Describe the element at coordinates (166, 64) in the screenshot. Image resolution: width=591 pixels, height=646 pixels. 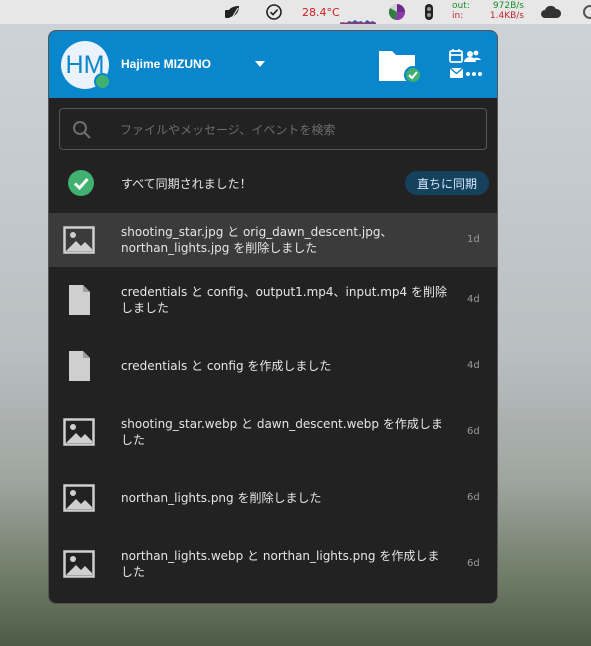
I see `account-name: Hajime MIZUNO` at that location.